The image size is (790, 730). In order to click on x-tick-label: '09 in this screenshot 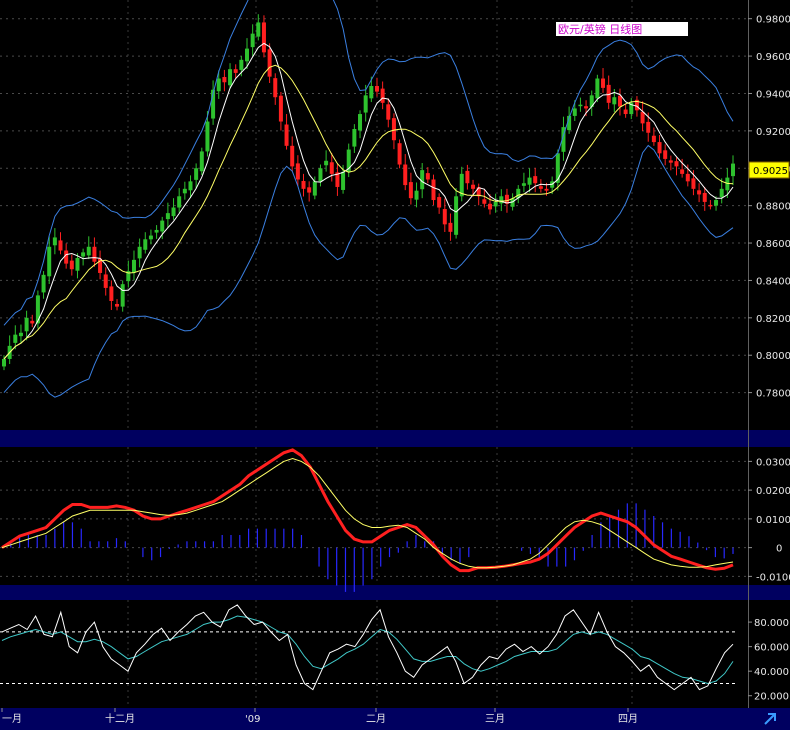, I will do `click(252, 719)`.